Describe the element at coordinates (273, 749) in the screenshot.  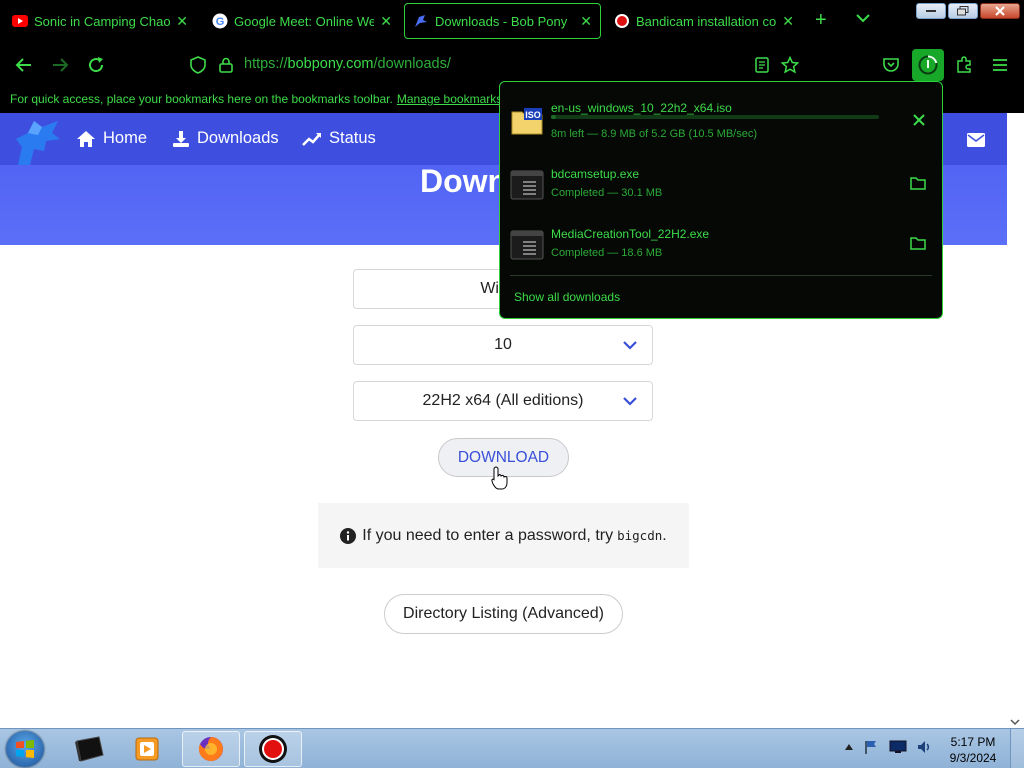
I see `bandicam-app-icon` at that location.